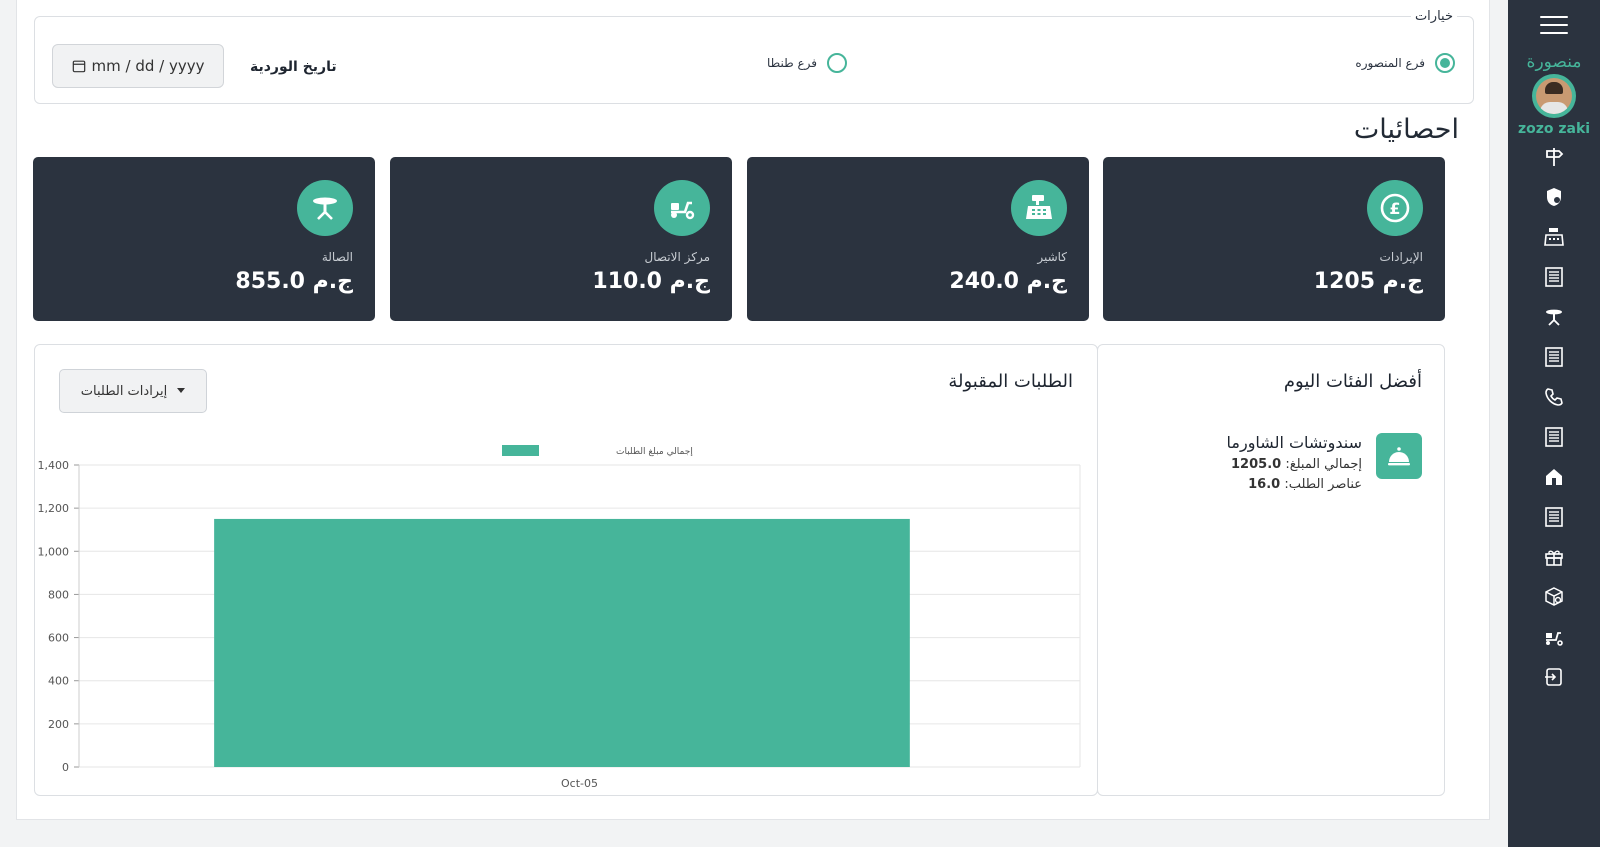 This screenshot has height=847, width=1600. I want to click on shift-date-label: تاريخ الوردية, so click(293, 67).